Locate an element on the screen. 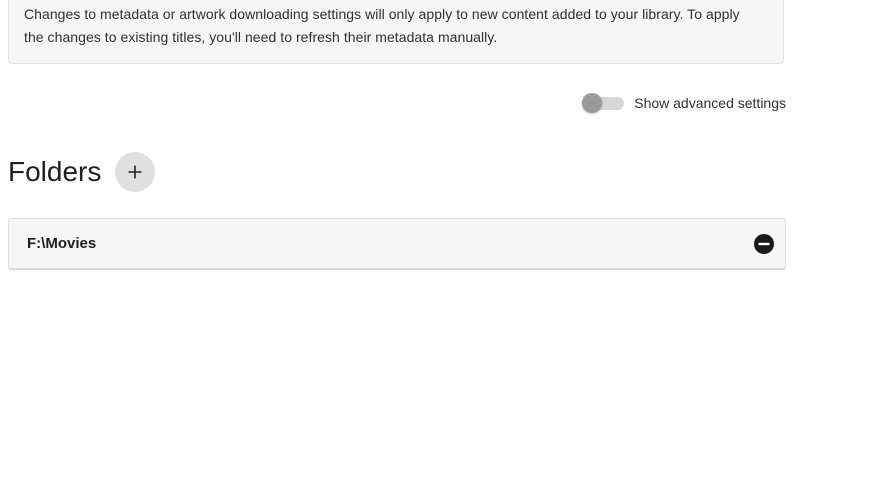  toggle-switch is located at coordinates (604, 103).